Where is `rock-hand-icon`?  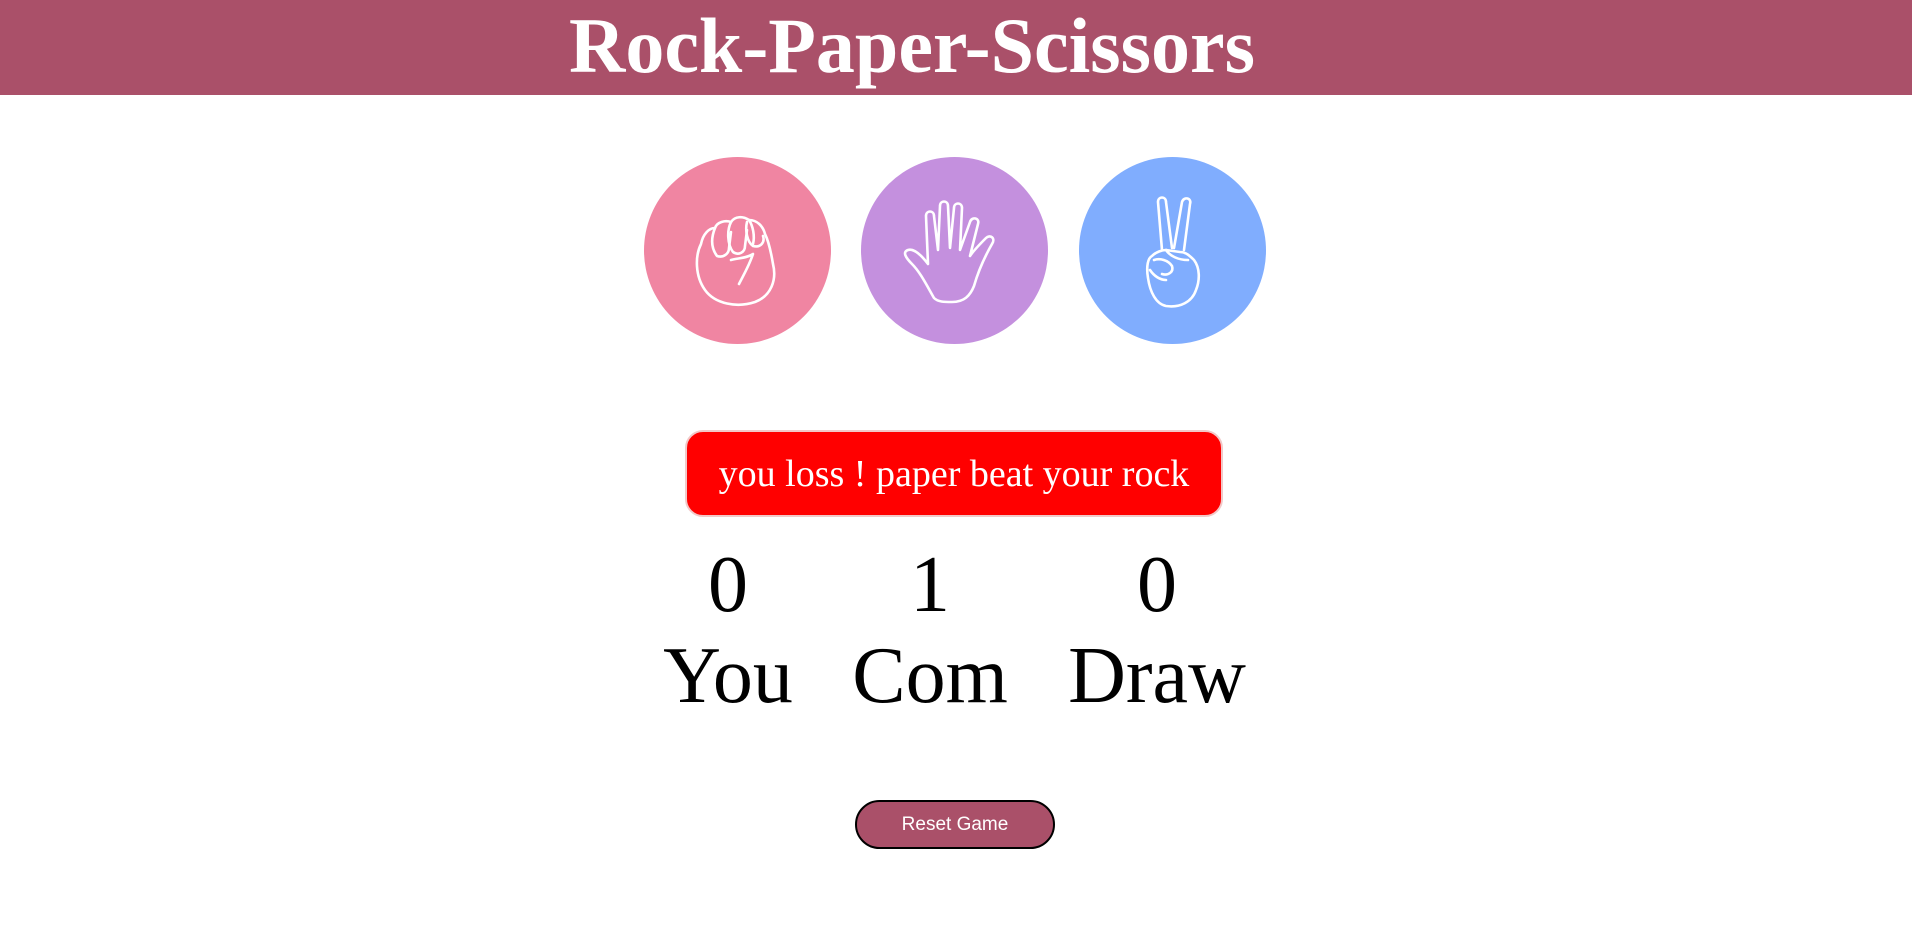 rock-hand-icon is located at coordinates (735, 260).